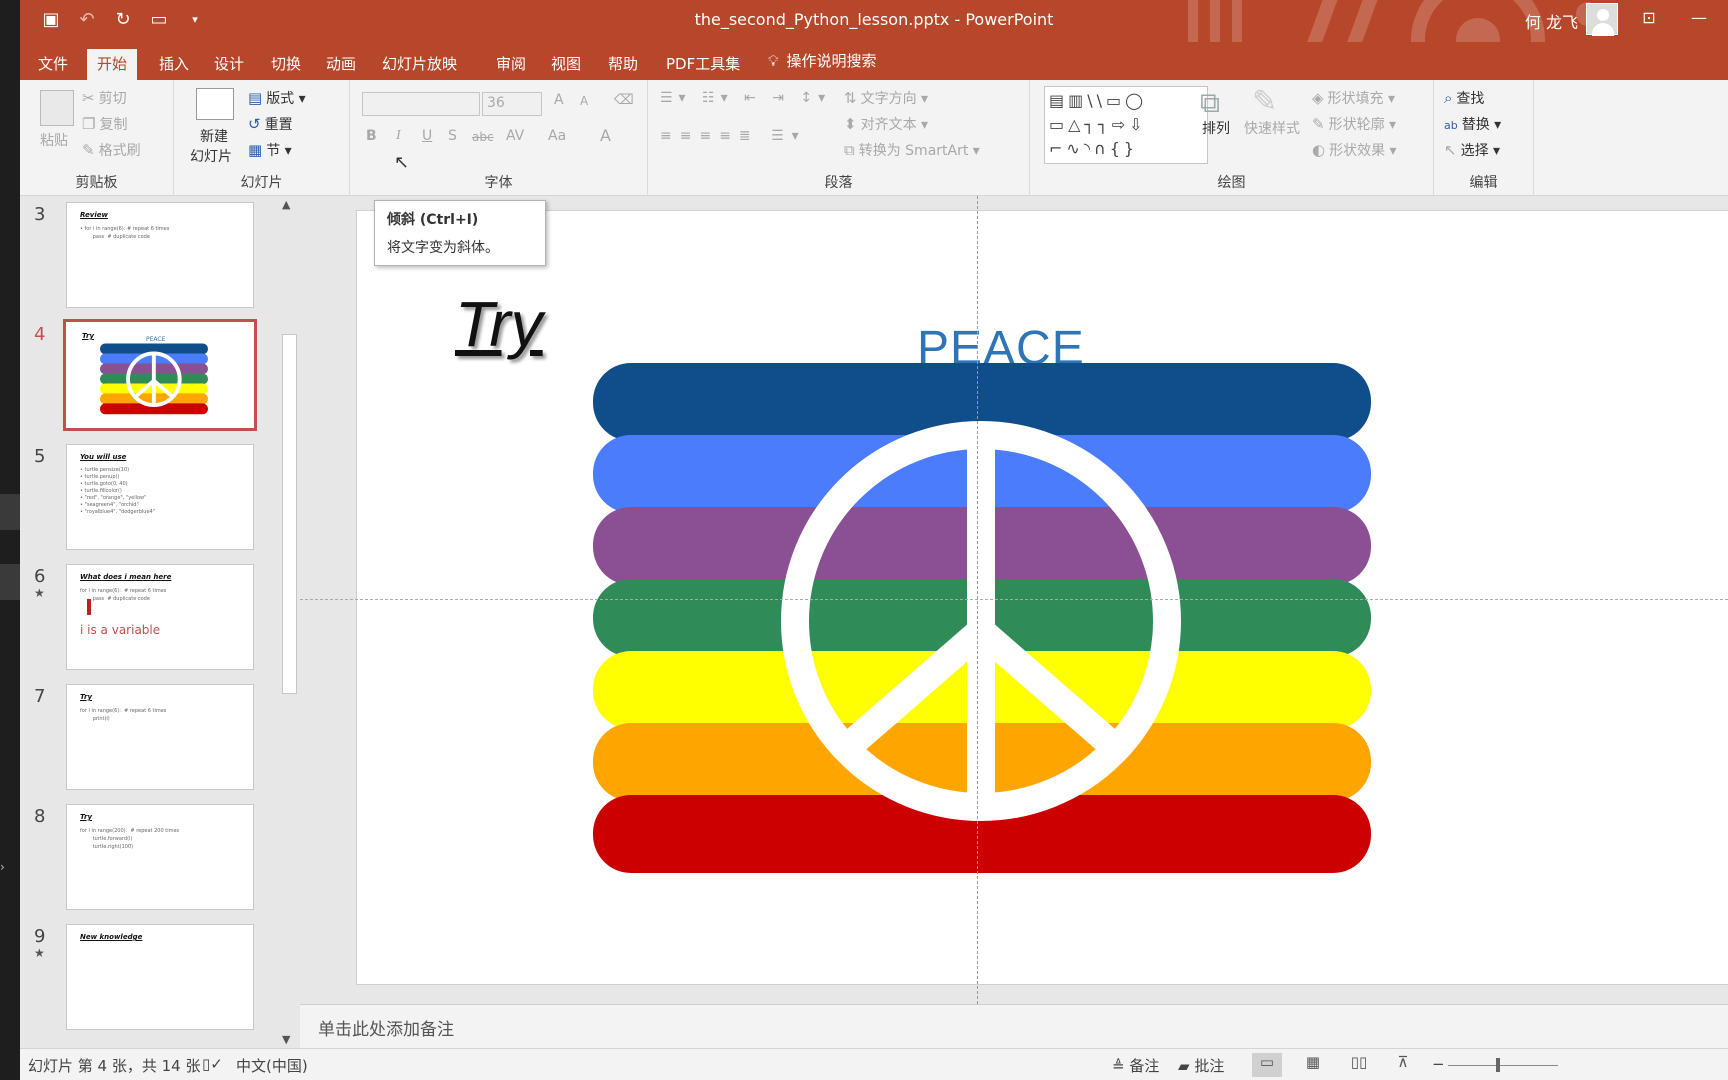 The width and height of the screenshot is (1728, 1080). Describe the element at coordinates (272, 1065) in the screenshot. I see `language: 中文(中国)` at that location.